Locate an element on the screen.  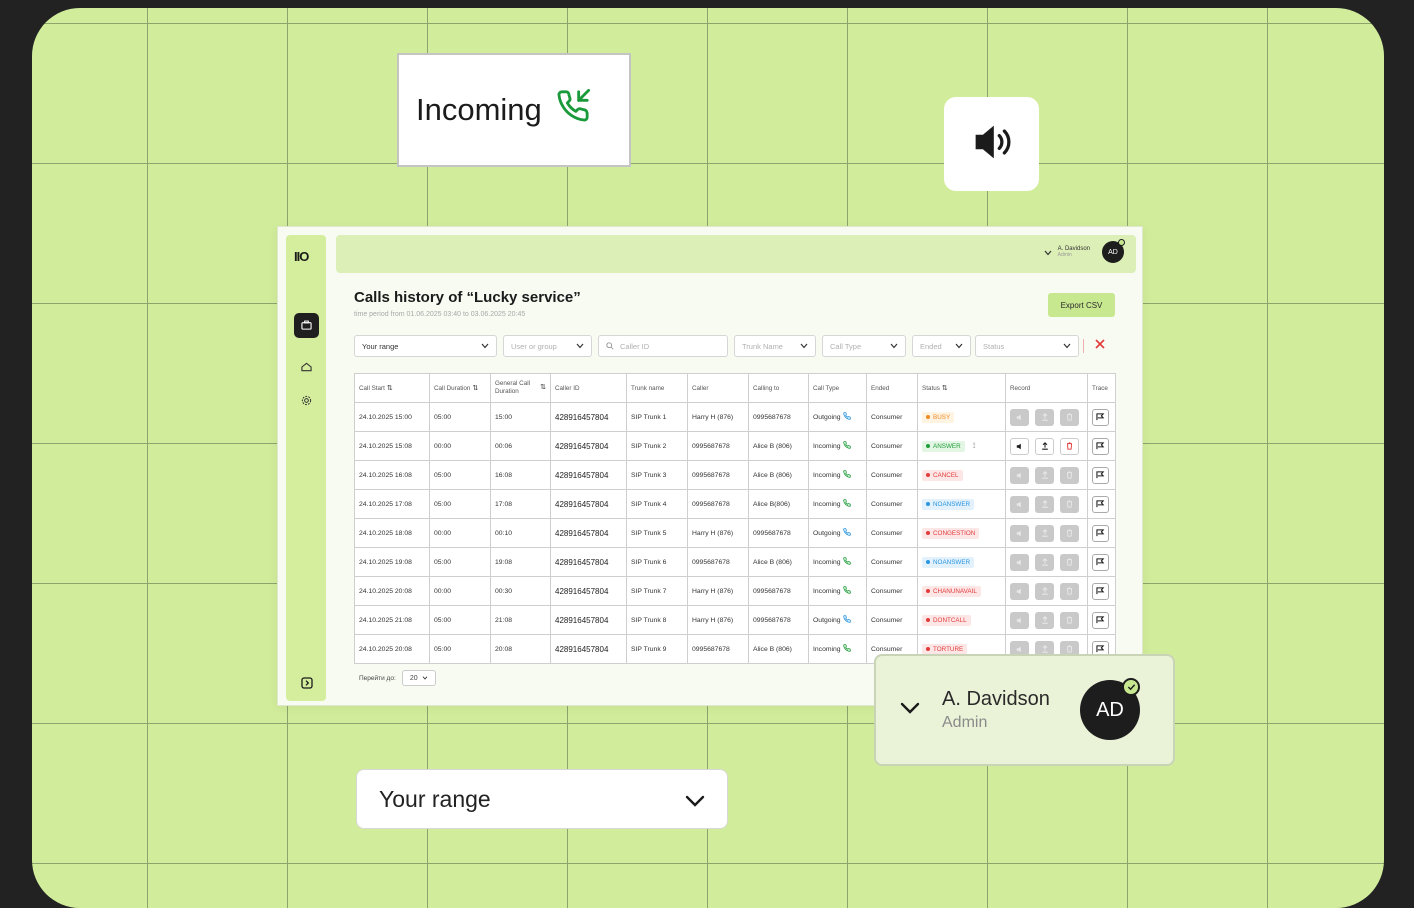
speaker-card is located at coordinates (991, 144).